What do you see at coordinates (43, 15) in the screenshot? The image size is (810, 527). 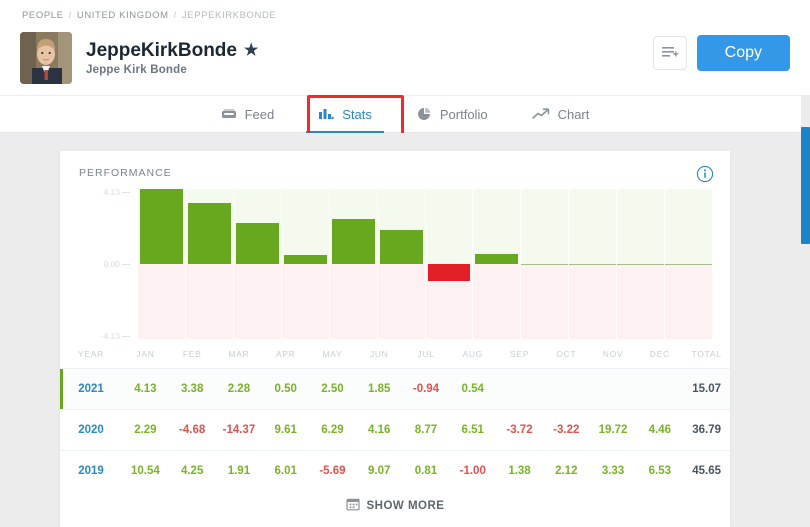 I see `breadcrumb-item-people: PEOPLE` at bounding box center [43, 15].